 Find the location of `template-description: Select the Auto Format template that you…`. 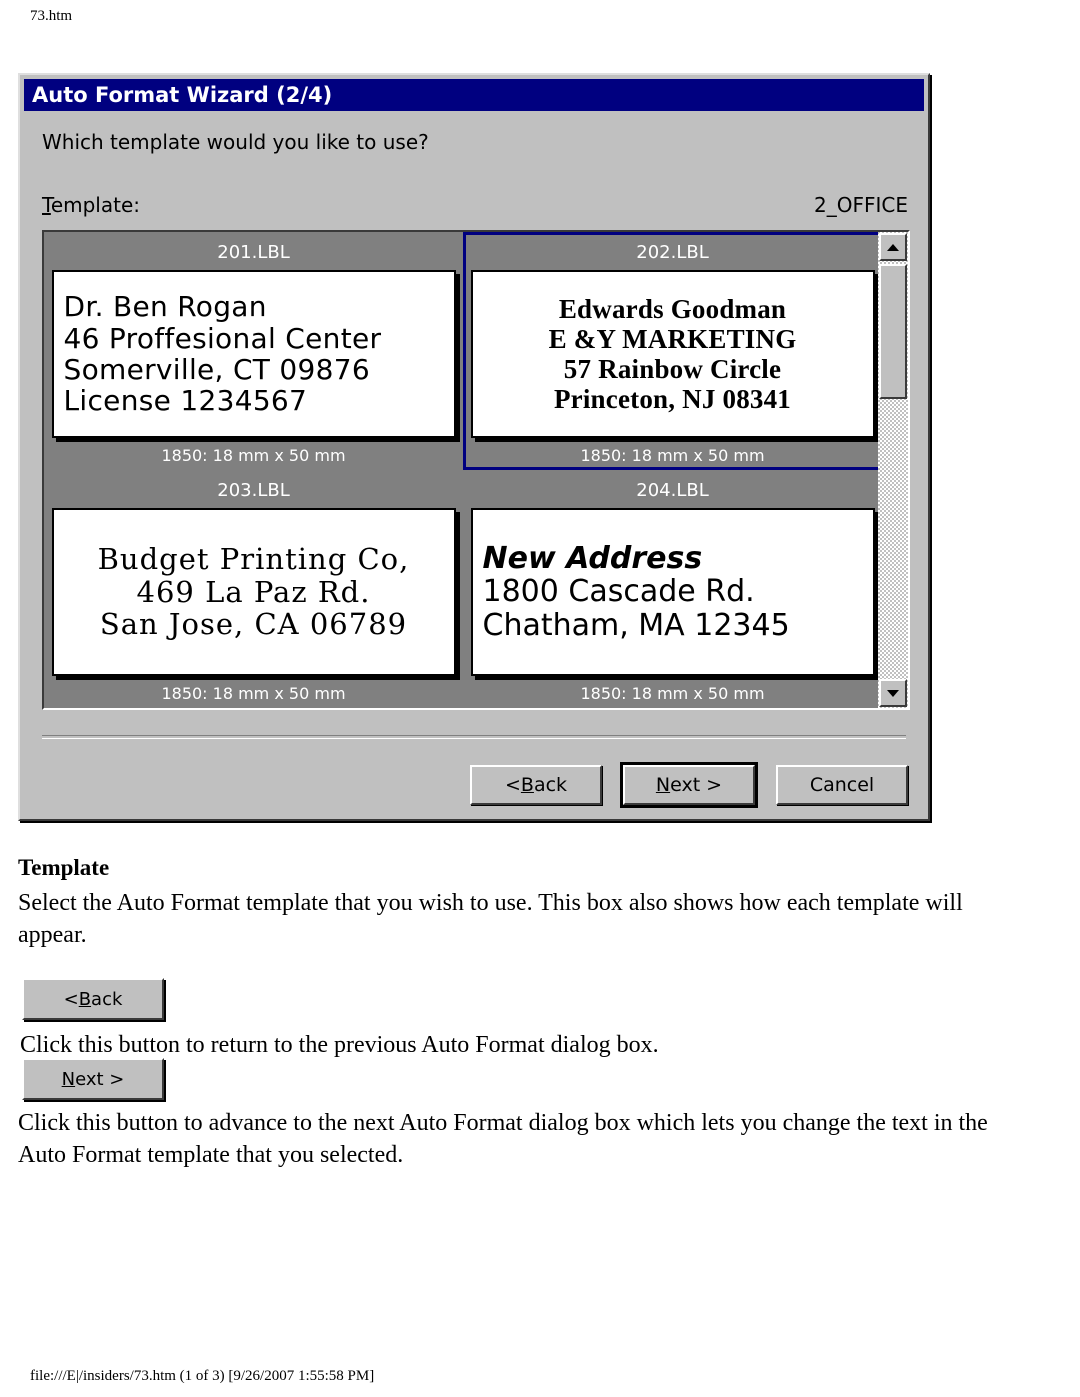

template-description: Select the Auto Format template that you… is located at coordinates (523, 920).